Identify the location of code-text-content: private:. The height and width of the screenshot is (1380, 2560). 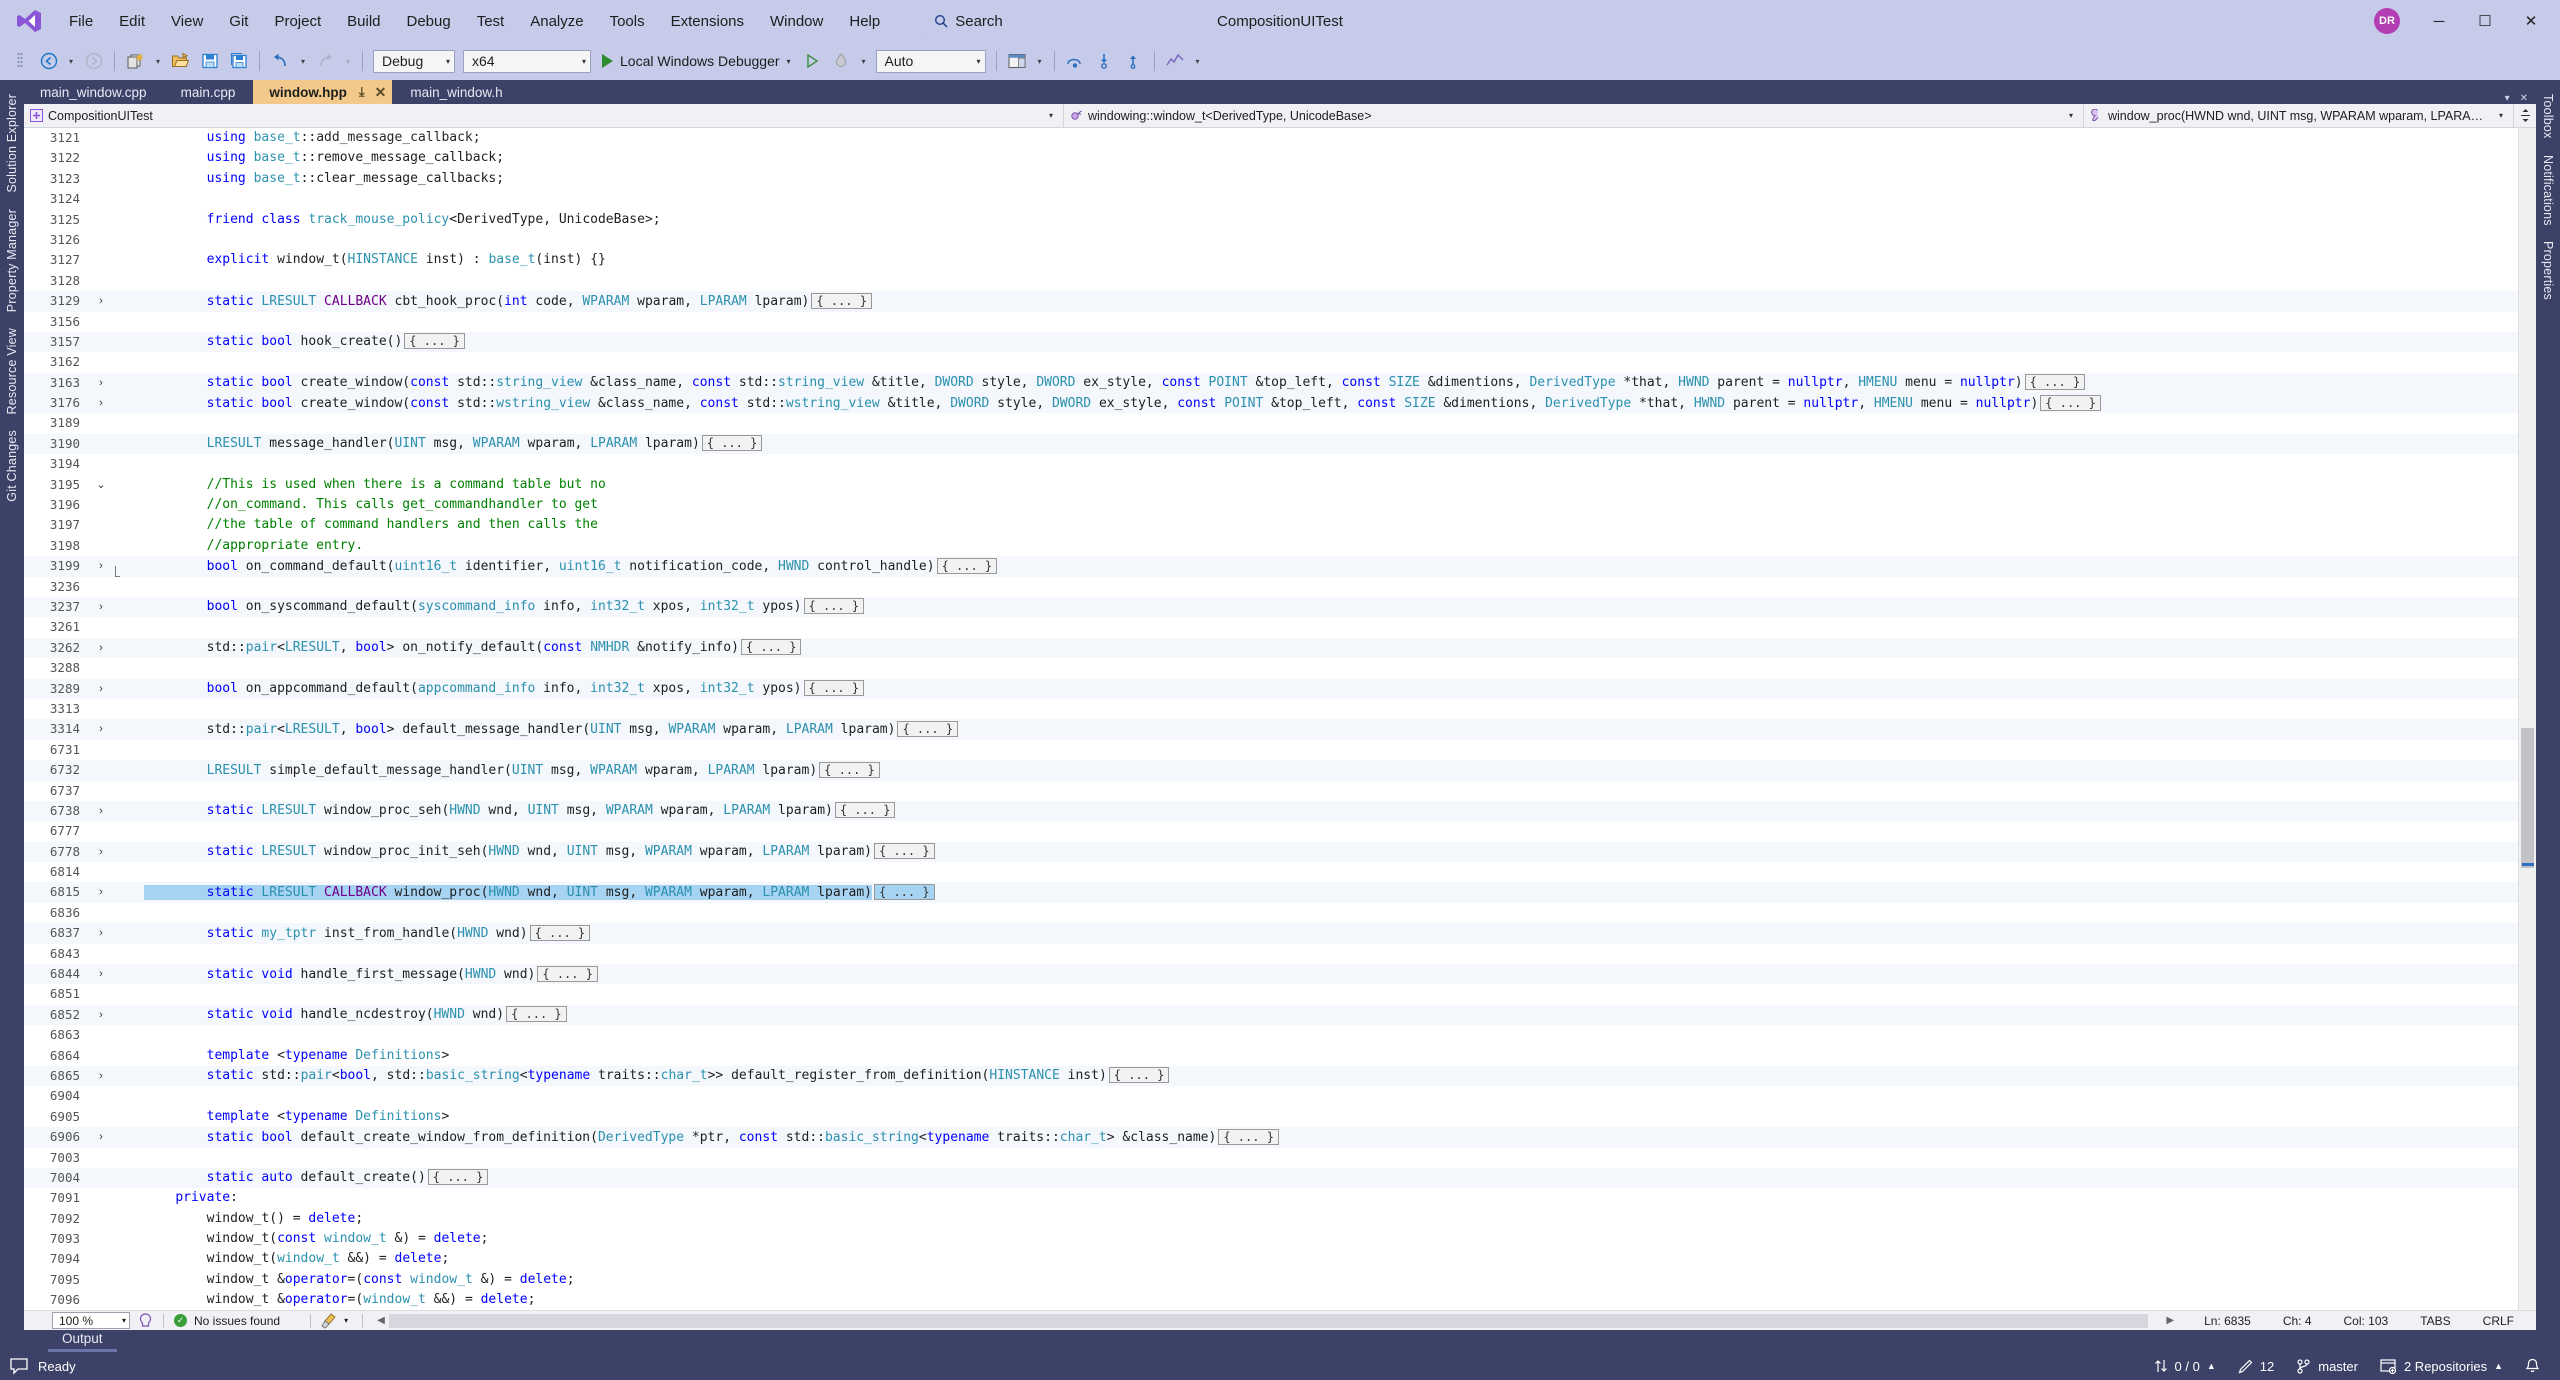
(1331, 1198).